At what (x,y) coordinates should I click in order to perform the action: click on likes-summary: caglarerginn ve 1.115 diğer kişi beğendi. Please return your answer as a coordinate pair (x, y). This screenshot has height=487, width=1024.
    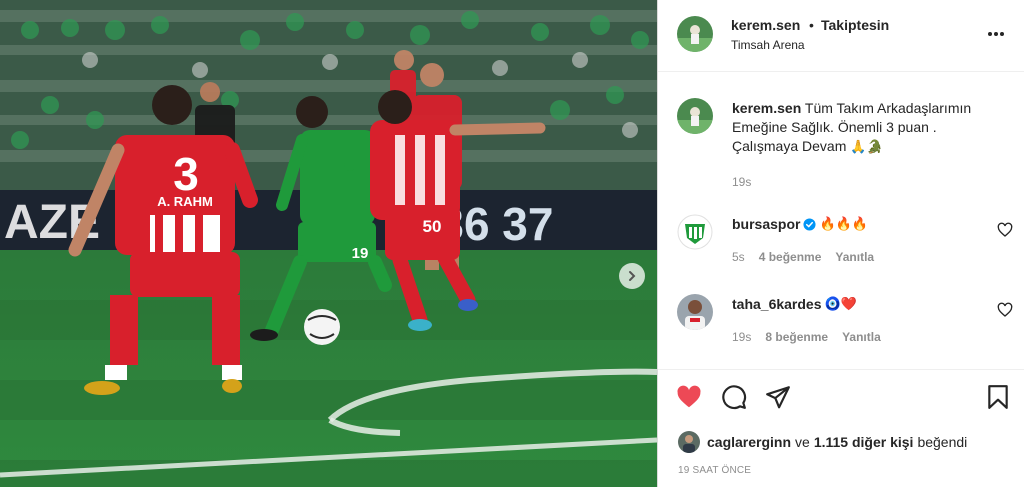
    Looking at the image, I should click on (848, 442).